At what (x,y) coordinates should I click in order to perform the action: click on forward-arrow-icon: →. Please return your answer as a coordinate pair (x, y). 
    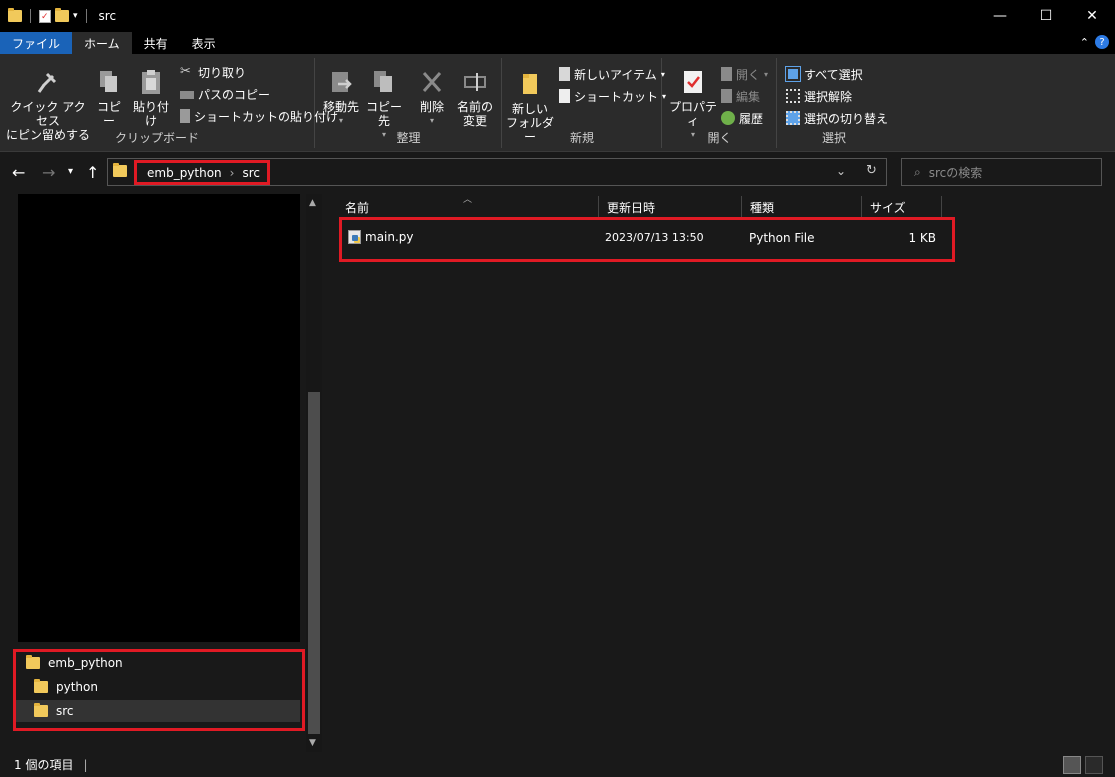
    Looking at the image, I should click on (48, 172).